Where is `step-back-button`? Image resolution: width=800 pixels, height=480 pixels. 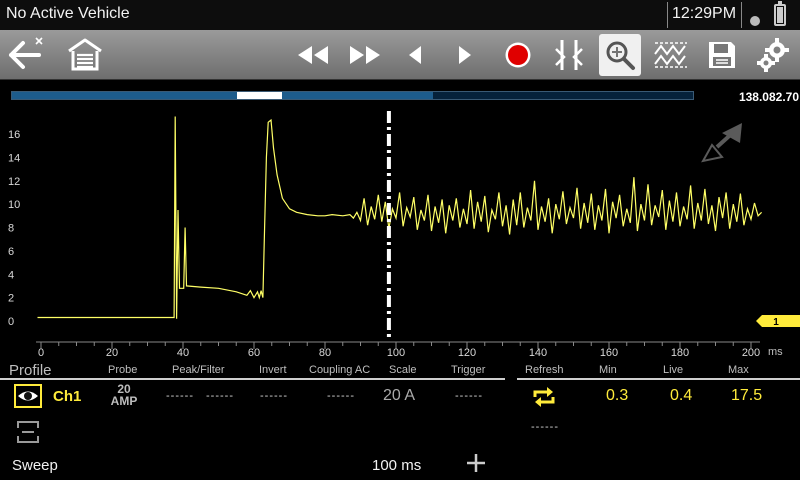
step-back-button is located at coordinates (415, 55).